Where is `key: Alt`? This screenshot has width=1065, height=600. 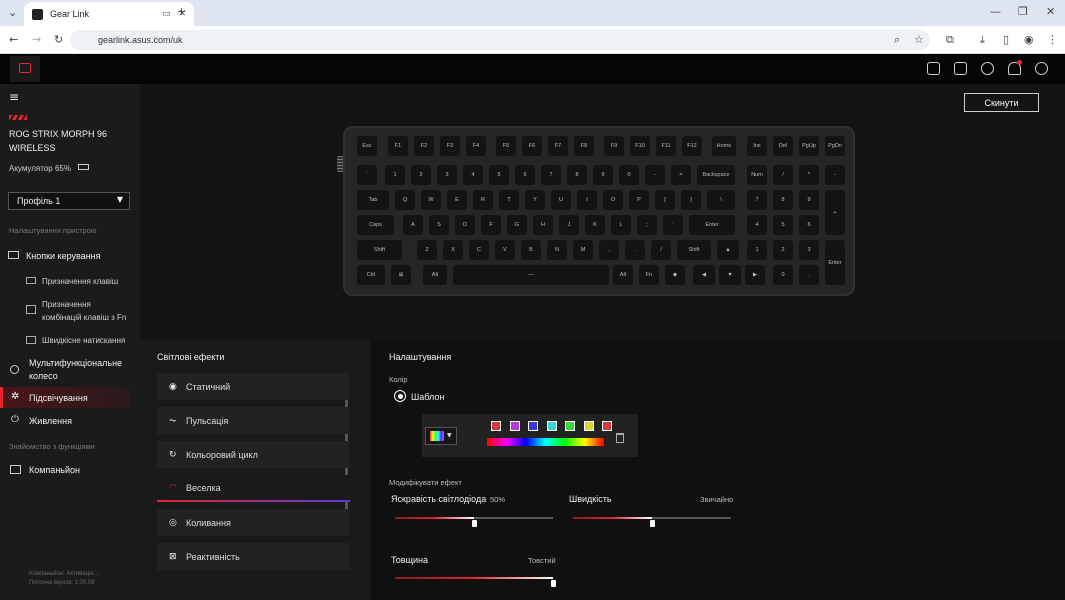 key: Alt is located at coordinates (435, 275).